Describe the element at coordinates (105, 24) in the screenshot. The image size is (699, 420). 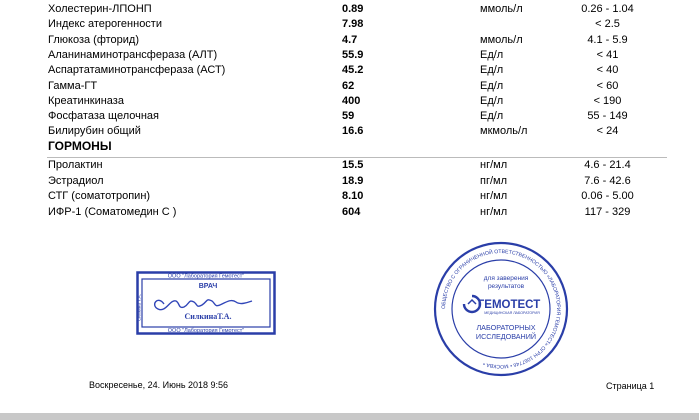
I see `test-name: Индекс атерогенности` at that location.